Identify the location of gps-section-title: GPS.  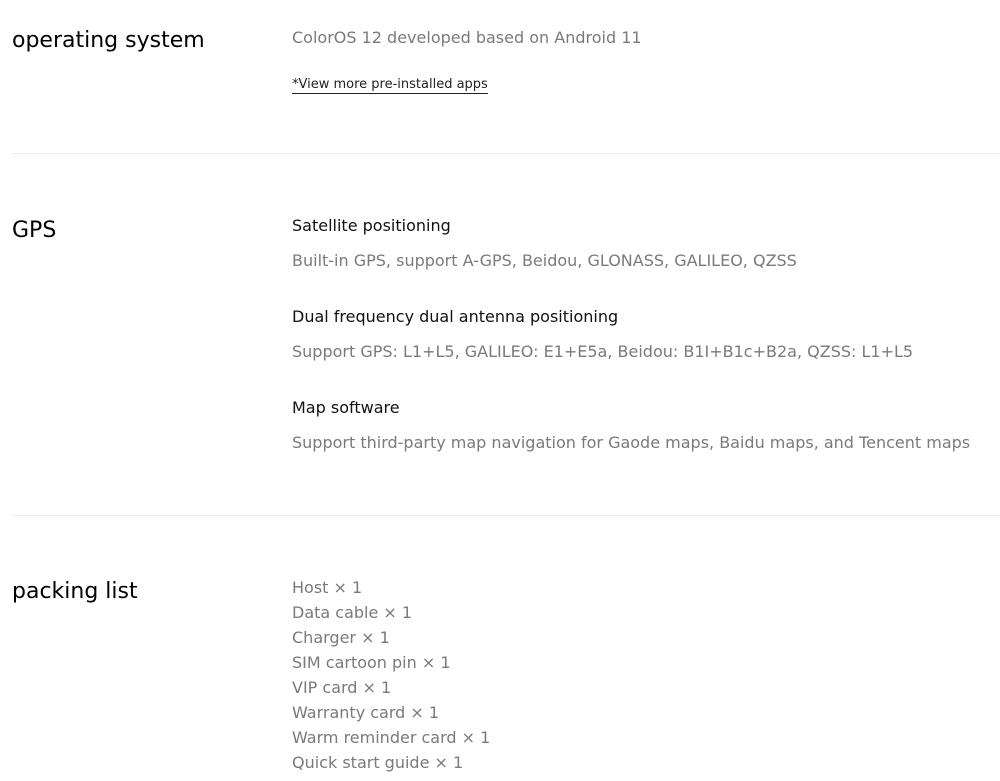
(34, 230).